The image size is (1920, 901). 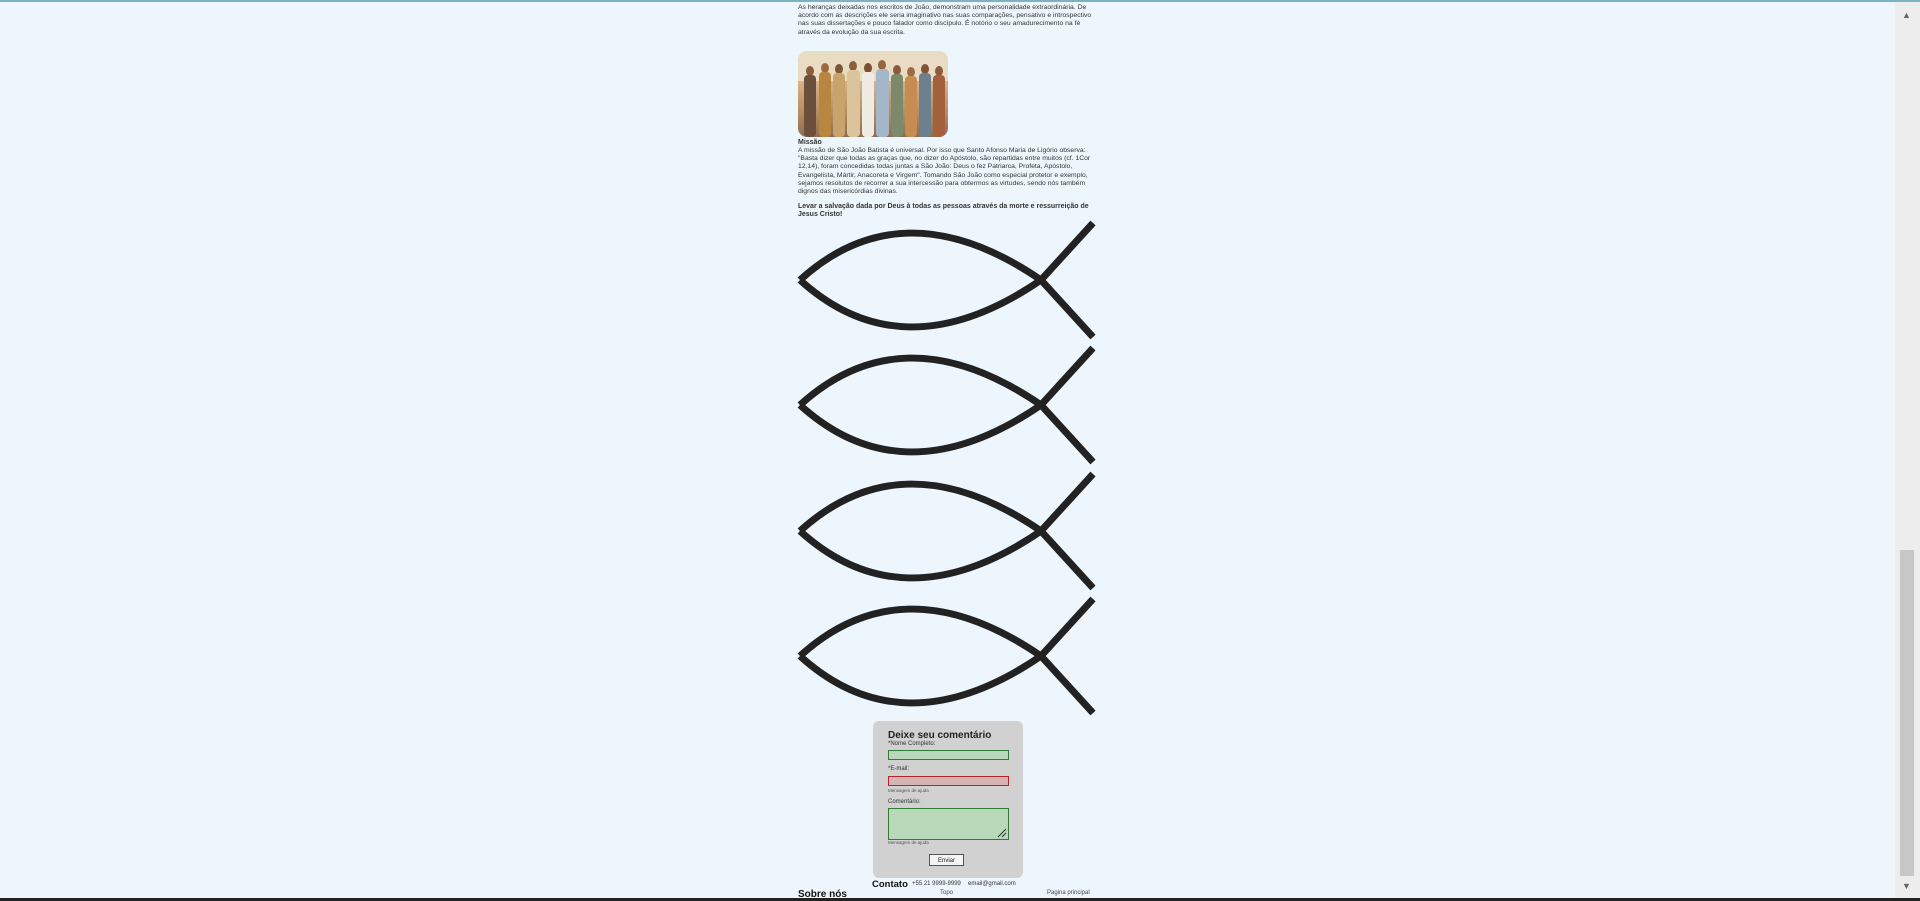 What do you see at coordinates (1906, 886) in the screenshot?
I see `scroll-down-arrow-icon: ▼` at bounding box center [1906, 886].